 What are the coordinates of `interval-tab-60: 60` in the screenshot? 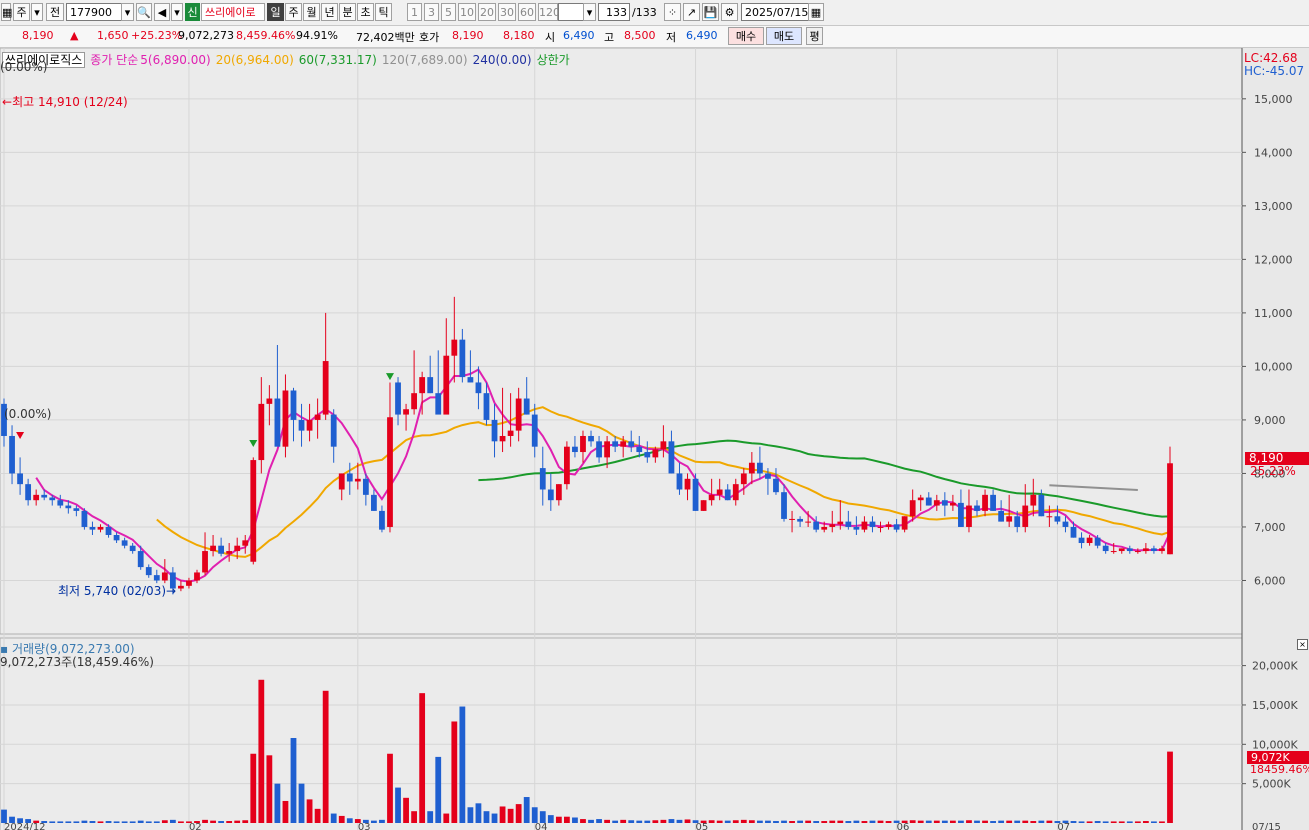 It's located at (527, 12).